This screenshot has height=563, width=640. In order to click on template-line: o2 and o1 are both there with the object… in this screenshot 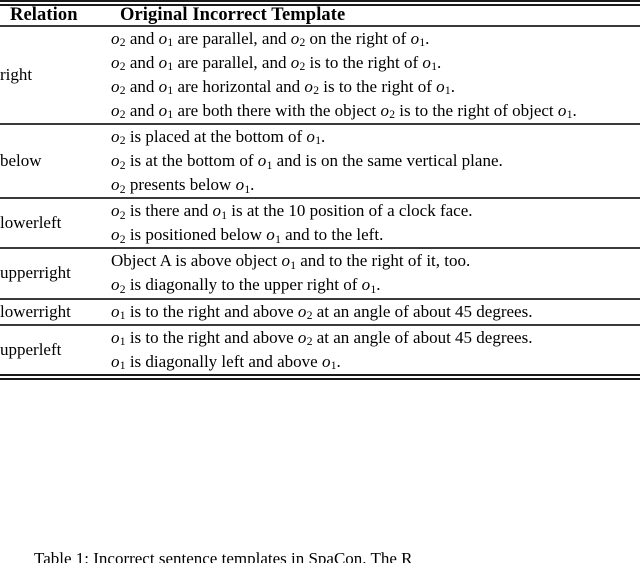, I will do `click(344, 111)`.